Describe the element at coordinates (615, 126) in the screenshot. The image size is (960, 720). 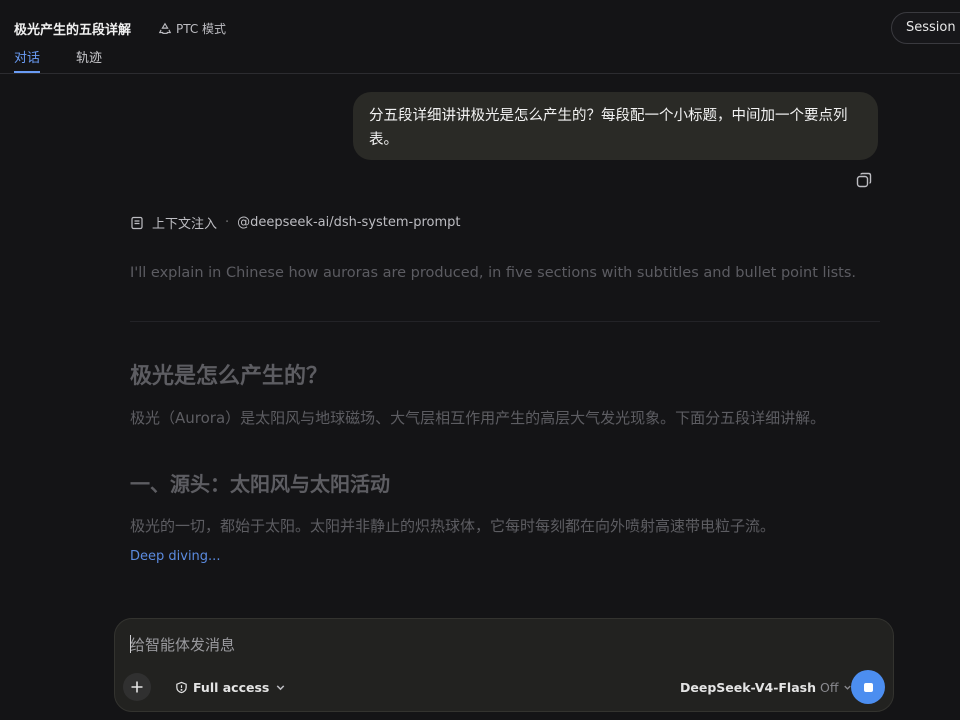
I see `user-message-bubble: 分五段详细讲讲极光是怎么产生的？每段配一个小标题，中间加一个要点列表。` at that location.